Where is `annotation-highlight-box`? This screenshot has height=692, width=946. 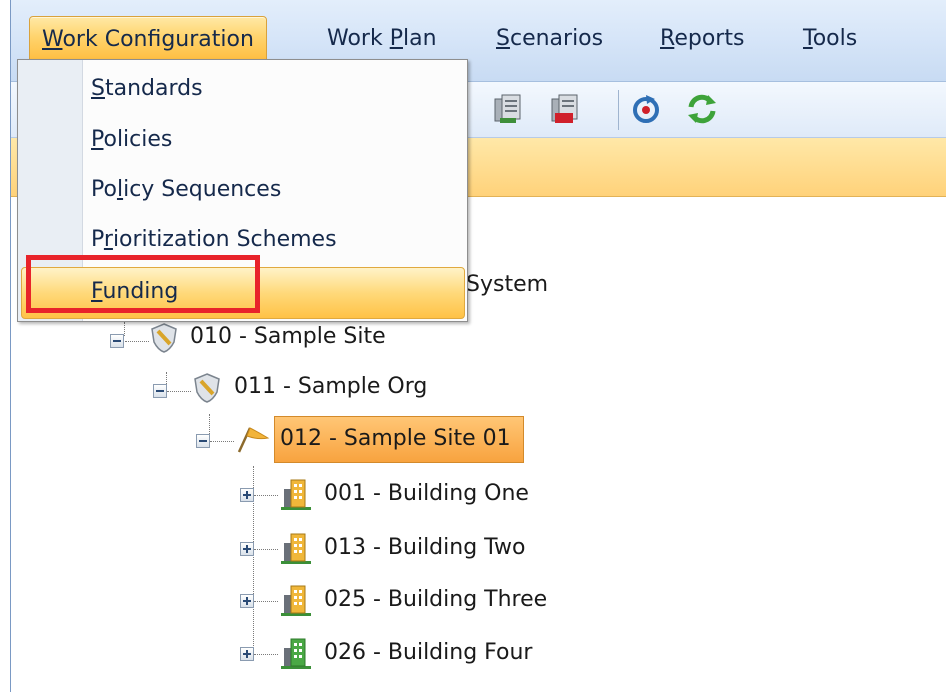 annotation-highlight-box is located at coordinates (143, 284).